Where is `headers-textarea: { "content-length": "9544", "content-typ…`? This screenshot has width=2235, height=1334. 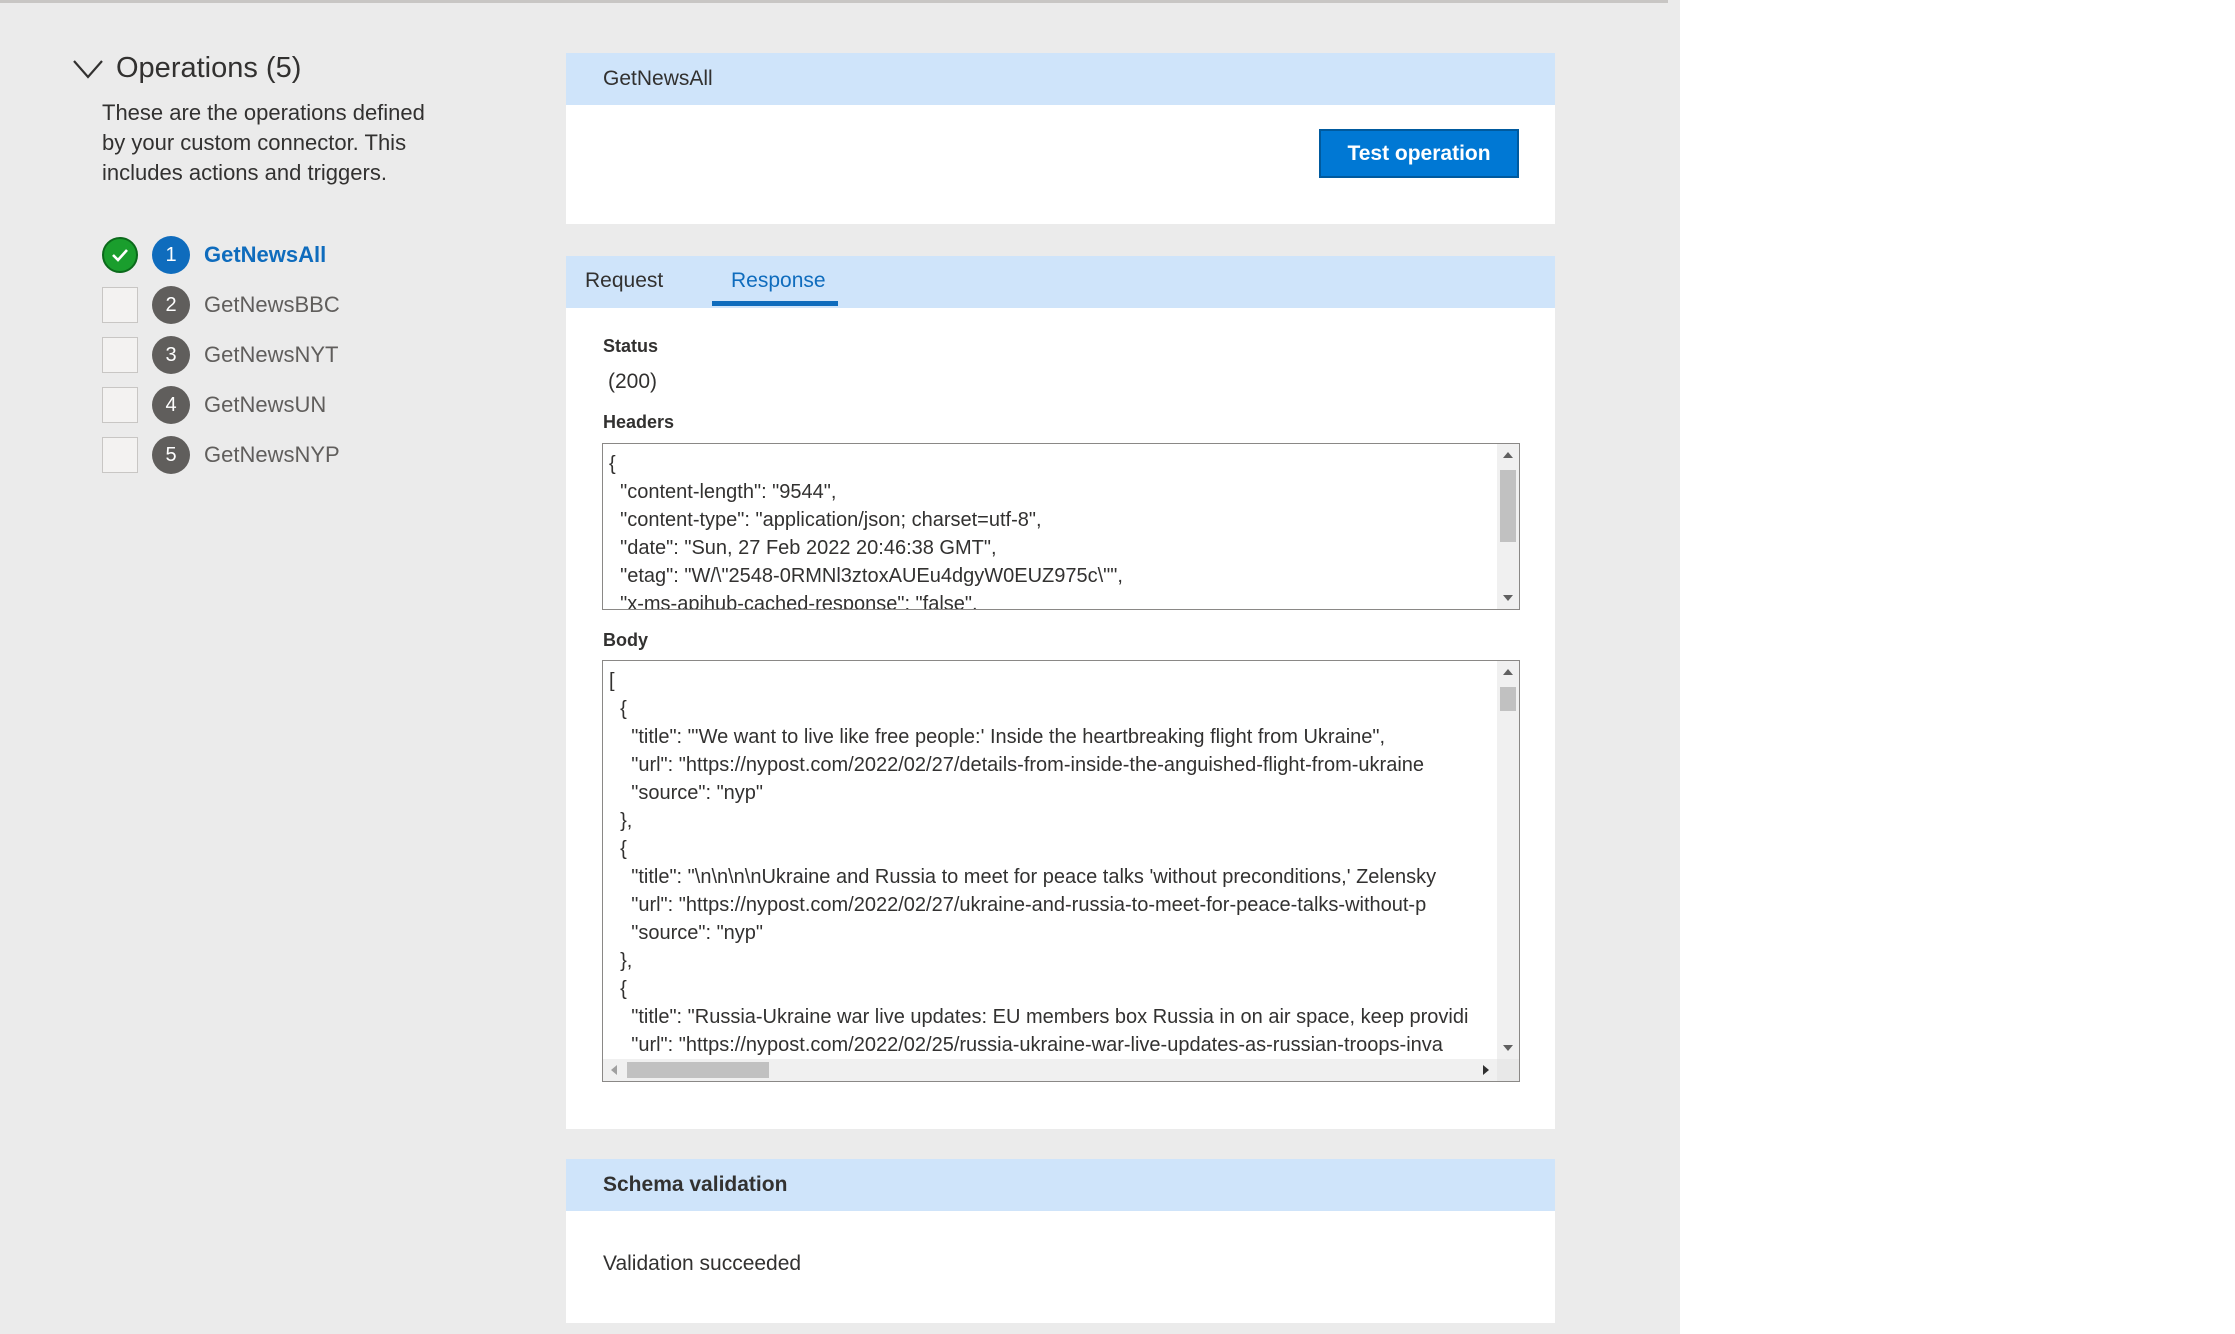 headers-textarea: { "content-length": "9544", "content-typ… is located at coordinates (1061, 526).